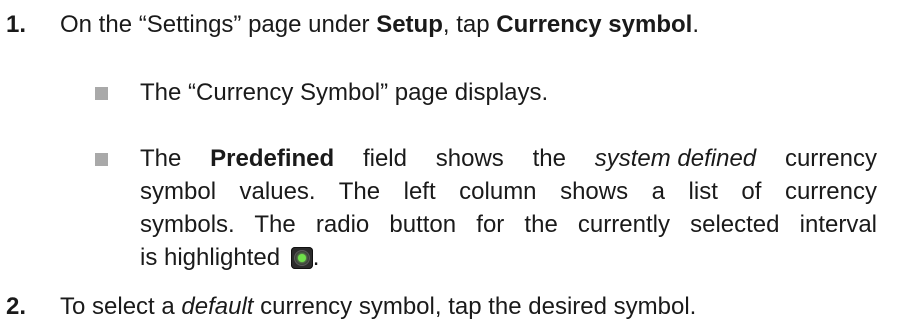 The image size is (898, 325). What do you see at coordinates (217, 306) in the screenshot?
I see `default-emphasis: default` at bounding box center [217, 306].